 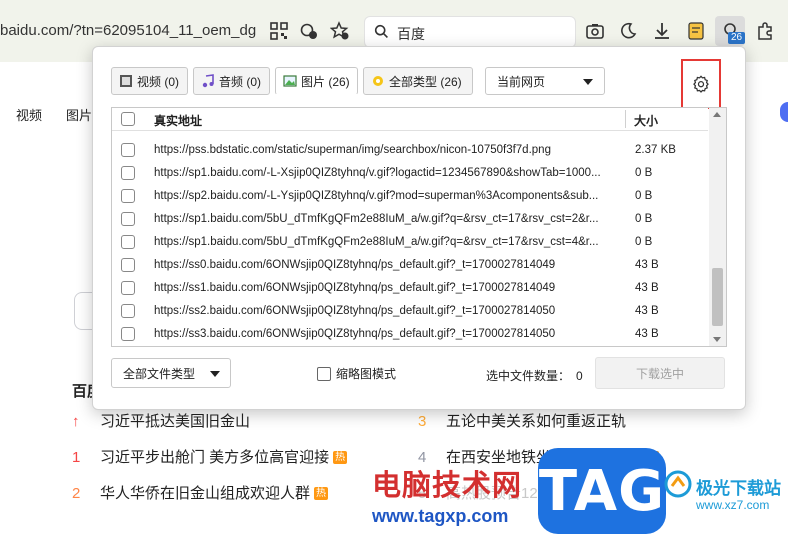 What do you see at coordinates (784, 112) in the screenshot?
I see `avatar` at bounding box center [784, 112].